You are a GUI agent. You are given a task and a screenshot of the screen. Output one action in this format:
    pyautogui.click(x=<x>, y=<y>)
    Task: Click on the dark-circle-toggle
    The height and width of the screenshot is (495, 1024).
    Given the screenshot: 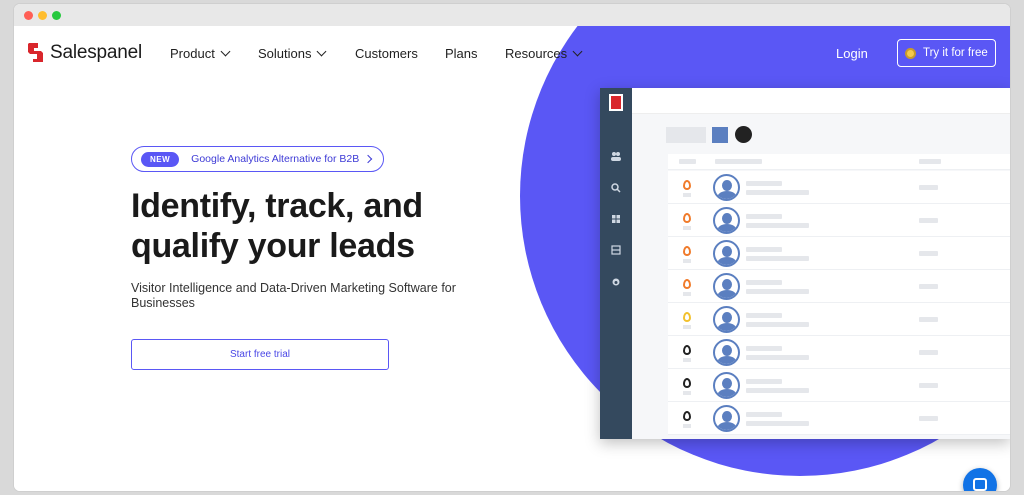 What is the action you would take?
    pyautogui.click(x=743, y=134)
    